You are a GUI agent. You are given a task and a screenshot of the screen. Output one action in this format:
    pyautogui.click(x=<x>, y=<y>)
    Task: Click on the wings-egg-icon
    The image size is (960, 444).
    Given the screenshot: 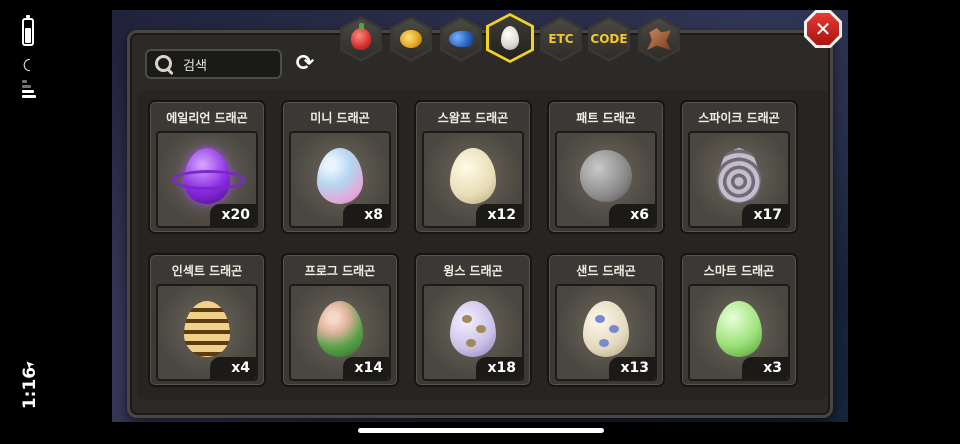 What is the action you would take?
    pyautogui.click(x=473, y=328)
    